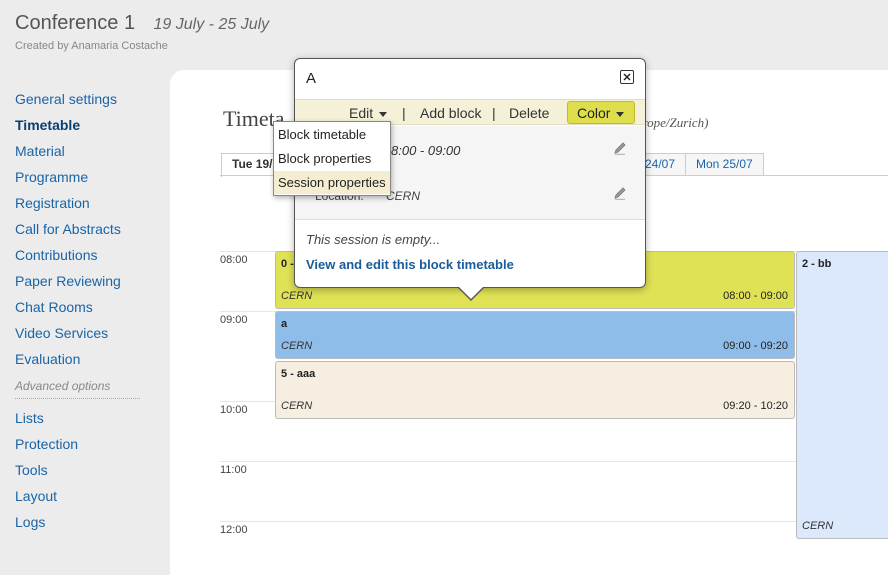  Describe the element at coordinates (755, 296) in the screenshot. I see `block-time: 08:00 - 09:00` at that location.